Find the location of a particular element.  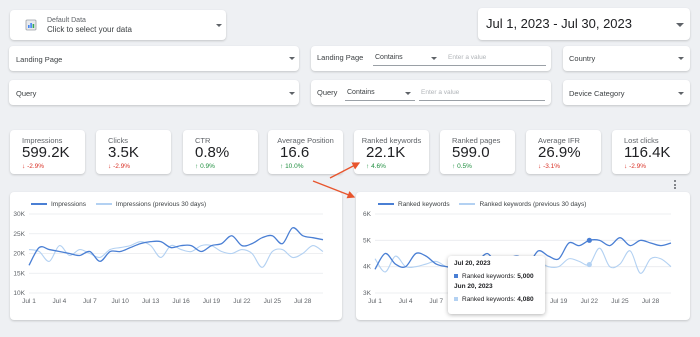

country-filter: Country is located at coordinates (626, 58).